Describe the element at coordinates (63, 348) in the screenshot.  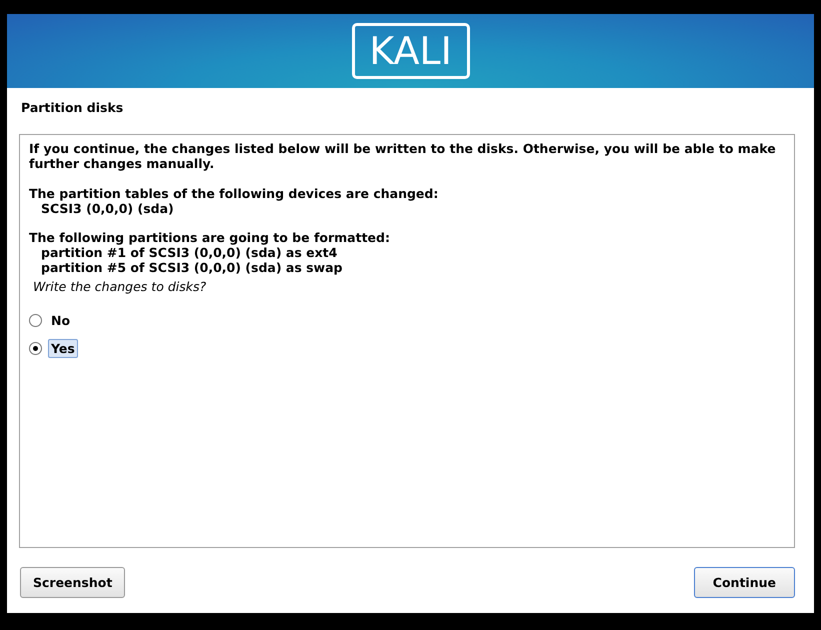
I see `option-label: Yes` at that location.